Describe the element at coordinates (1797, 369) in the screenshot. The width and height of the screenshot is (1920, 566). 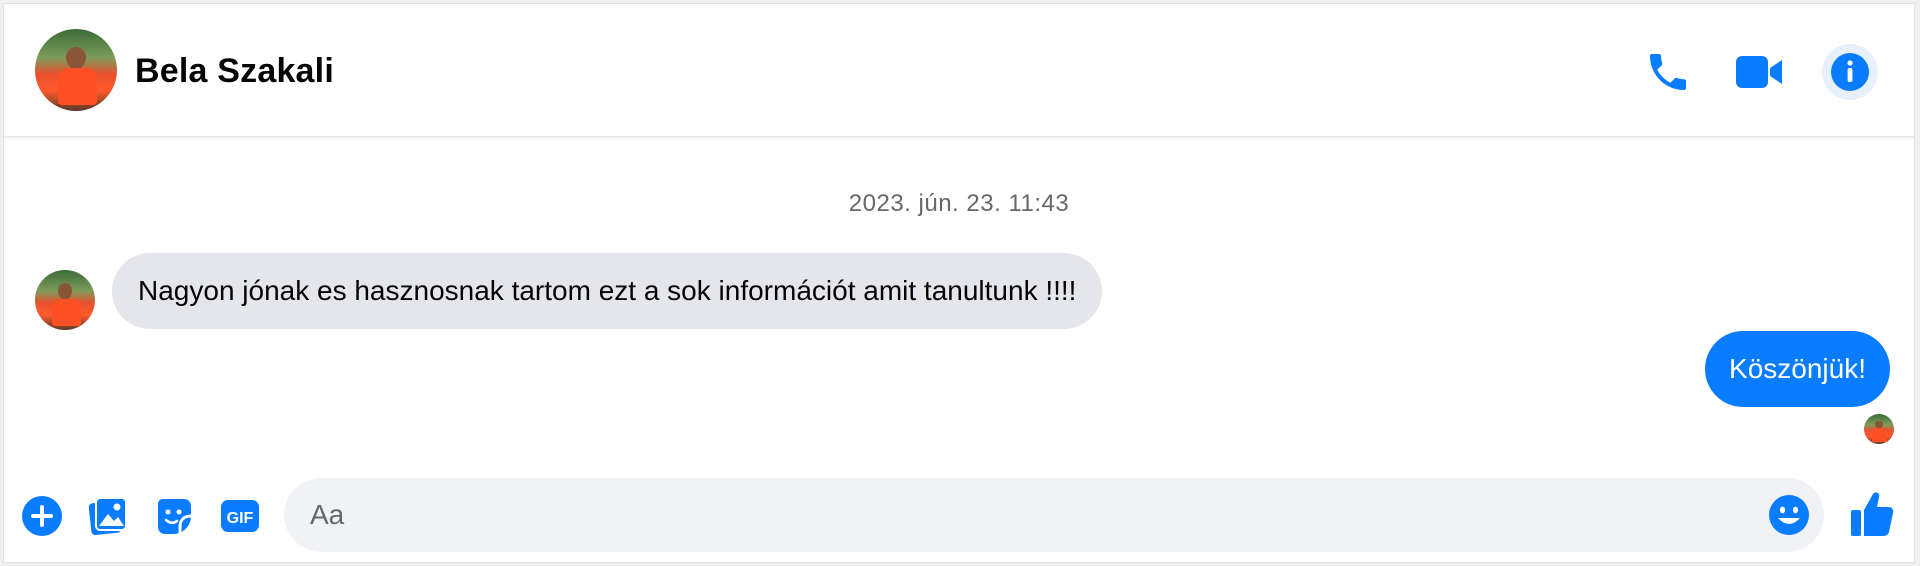
I see `outgoing-message: Köszönjük!` at that location.